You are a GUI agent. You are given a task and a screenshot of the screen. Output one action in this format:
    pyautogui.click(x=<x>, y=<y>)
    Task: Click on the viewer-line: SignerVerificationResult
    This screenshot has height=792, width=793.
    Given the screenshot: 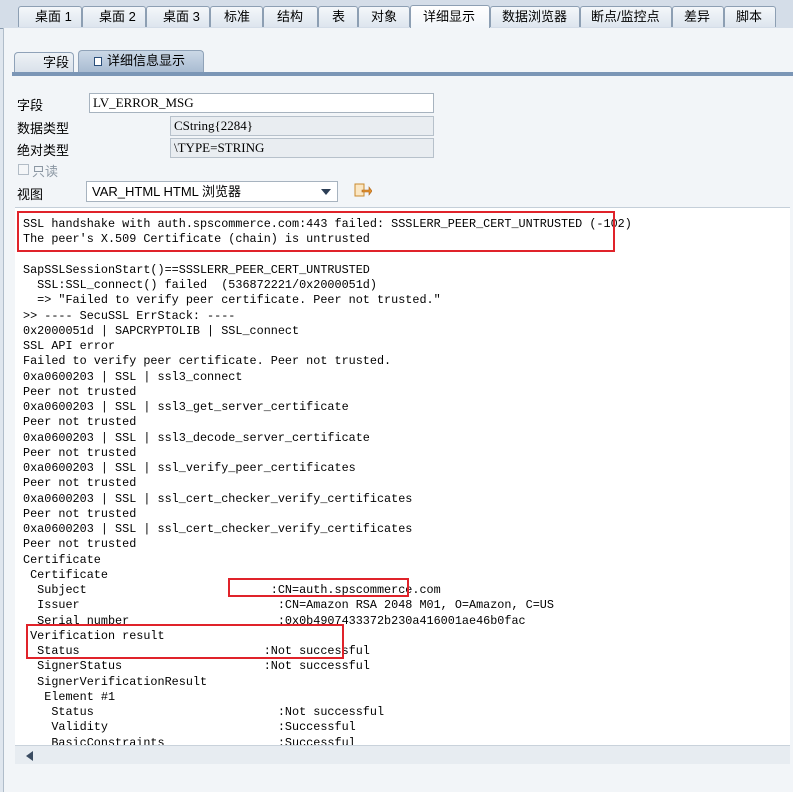 What is the action you would take?
    pyautogui.click(x=122, y=681)
    